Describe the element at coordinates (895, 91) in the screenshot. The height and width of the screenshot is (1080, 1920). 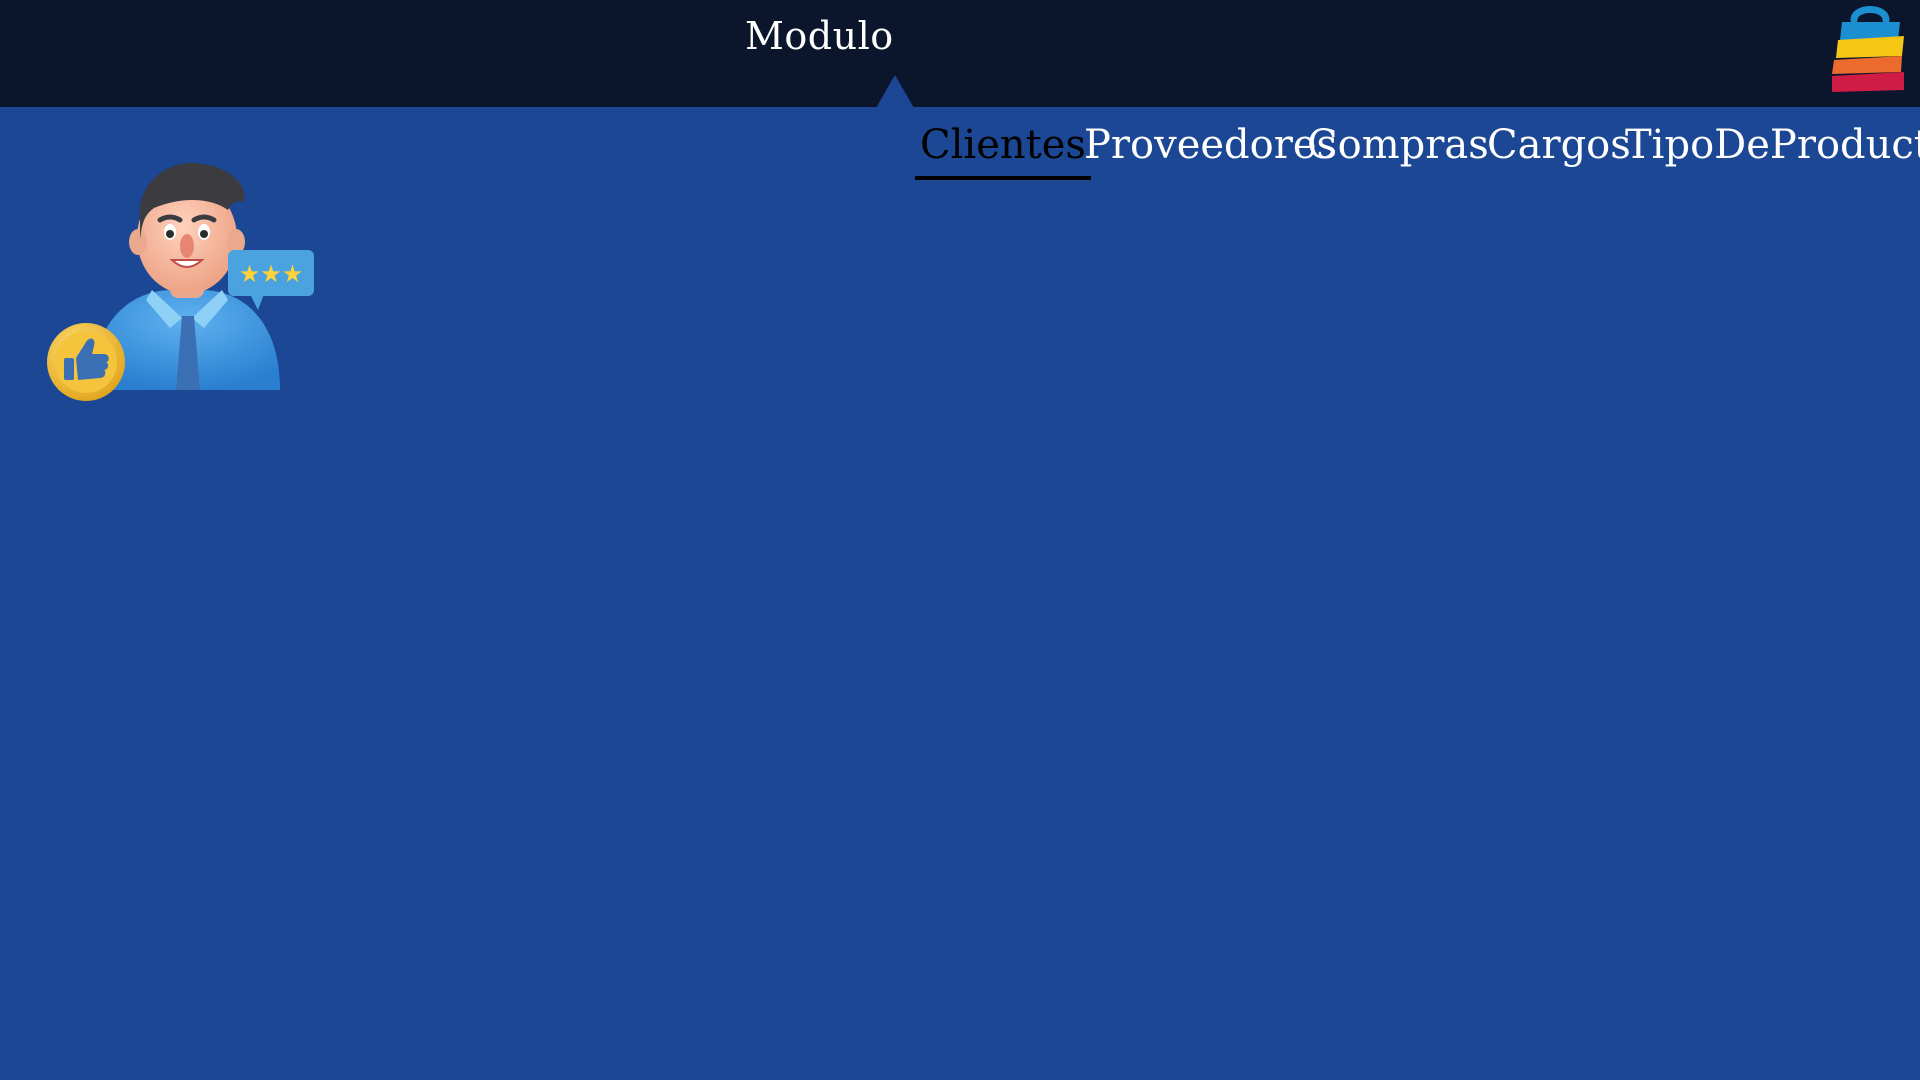
I see `module-caret-indicator` at that location.